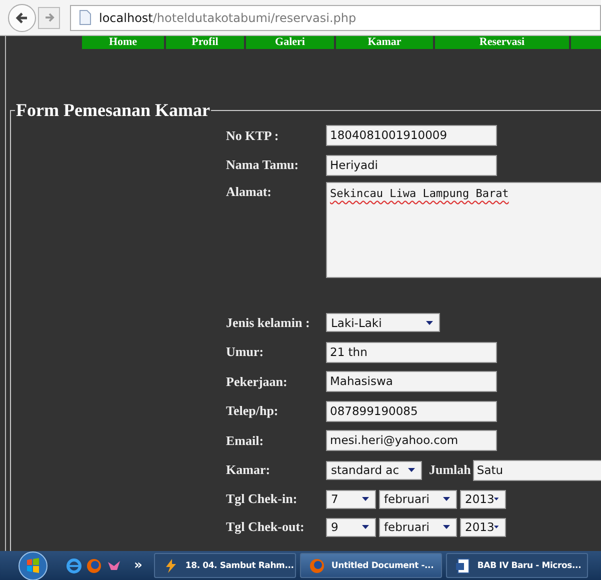 Image resolution: width=601 pixels, height=580 pixels. What do you see at coordinates (411, 352) in the screenshot?
I see `input-field: 21 thn` at bounding box center [411, 352].